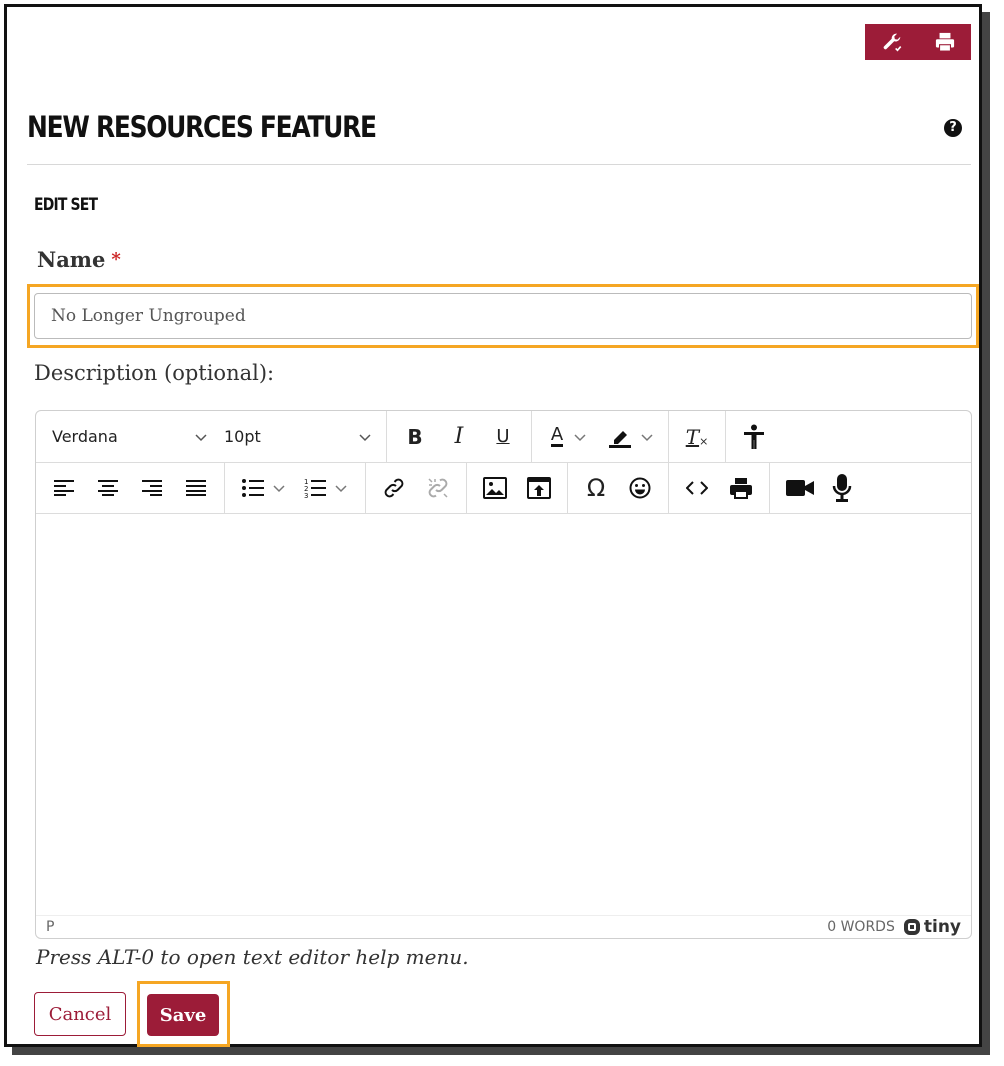 This screenshot has width=1004, height=1066. I want to click on link-icon, so click(394, 488).